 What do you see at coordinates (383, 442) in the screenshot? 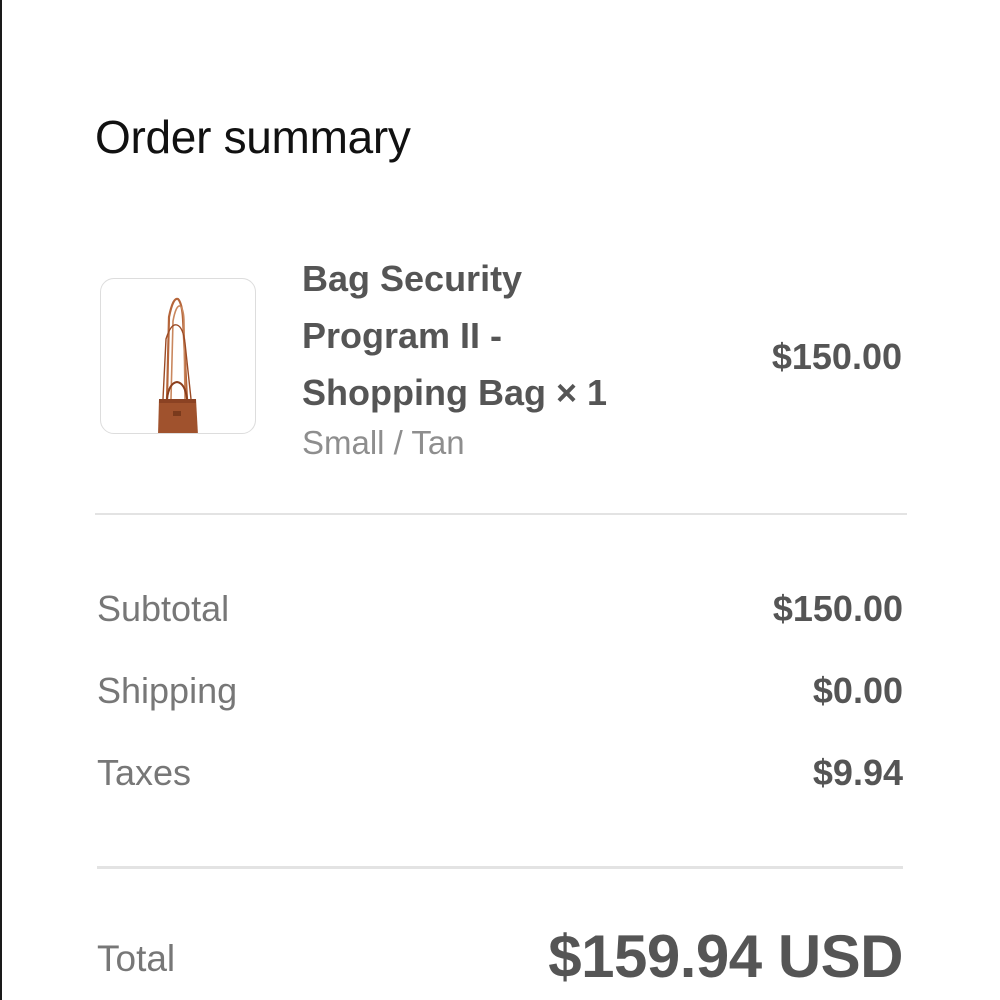
I see `product-variant: Small / Tan` at bounding box center [383, 442].